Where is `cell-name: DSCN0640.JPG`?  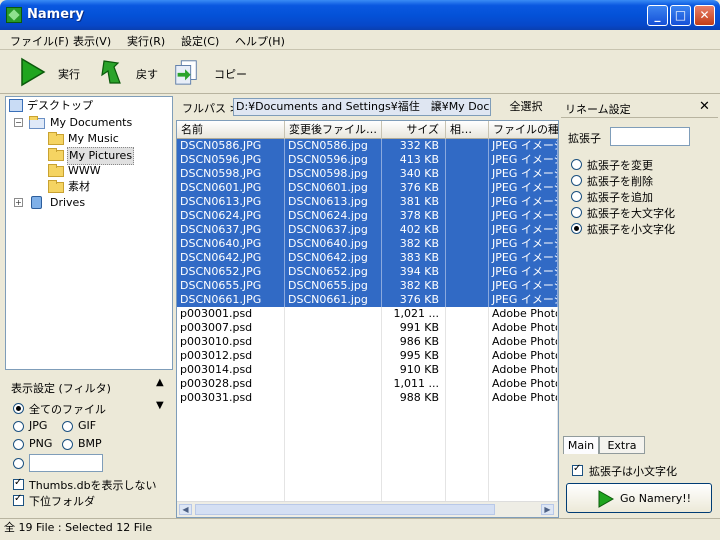 cell-name: DSCN0640.JPG is located at coordinates (231, 244).